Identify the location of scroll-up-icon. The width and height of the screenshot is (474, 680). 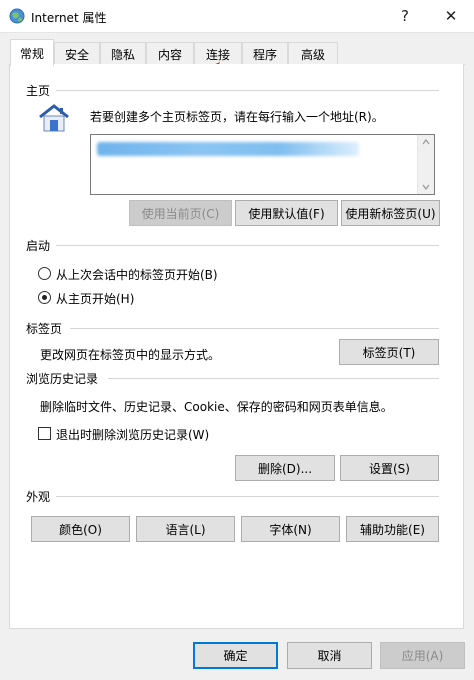
(426, 142).